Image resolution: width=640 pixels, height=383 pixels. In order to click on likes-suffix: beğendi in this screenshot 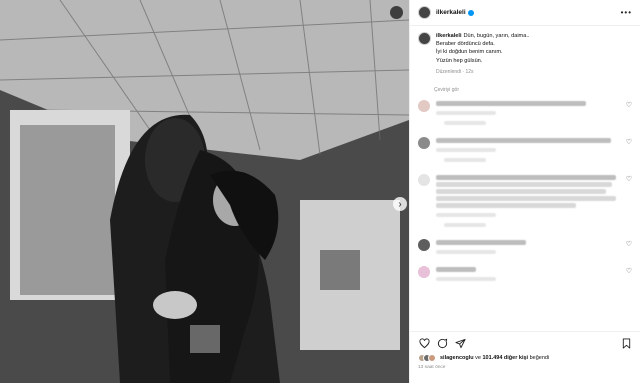, I will do `click(539, 358)`.